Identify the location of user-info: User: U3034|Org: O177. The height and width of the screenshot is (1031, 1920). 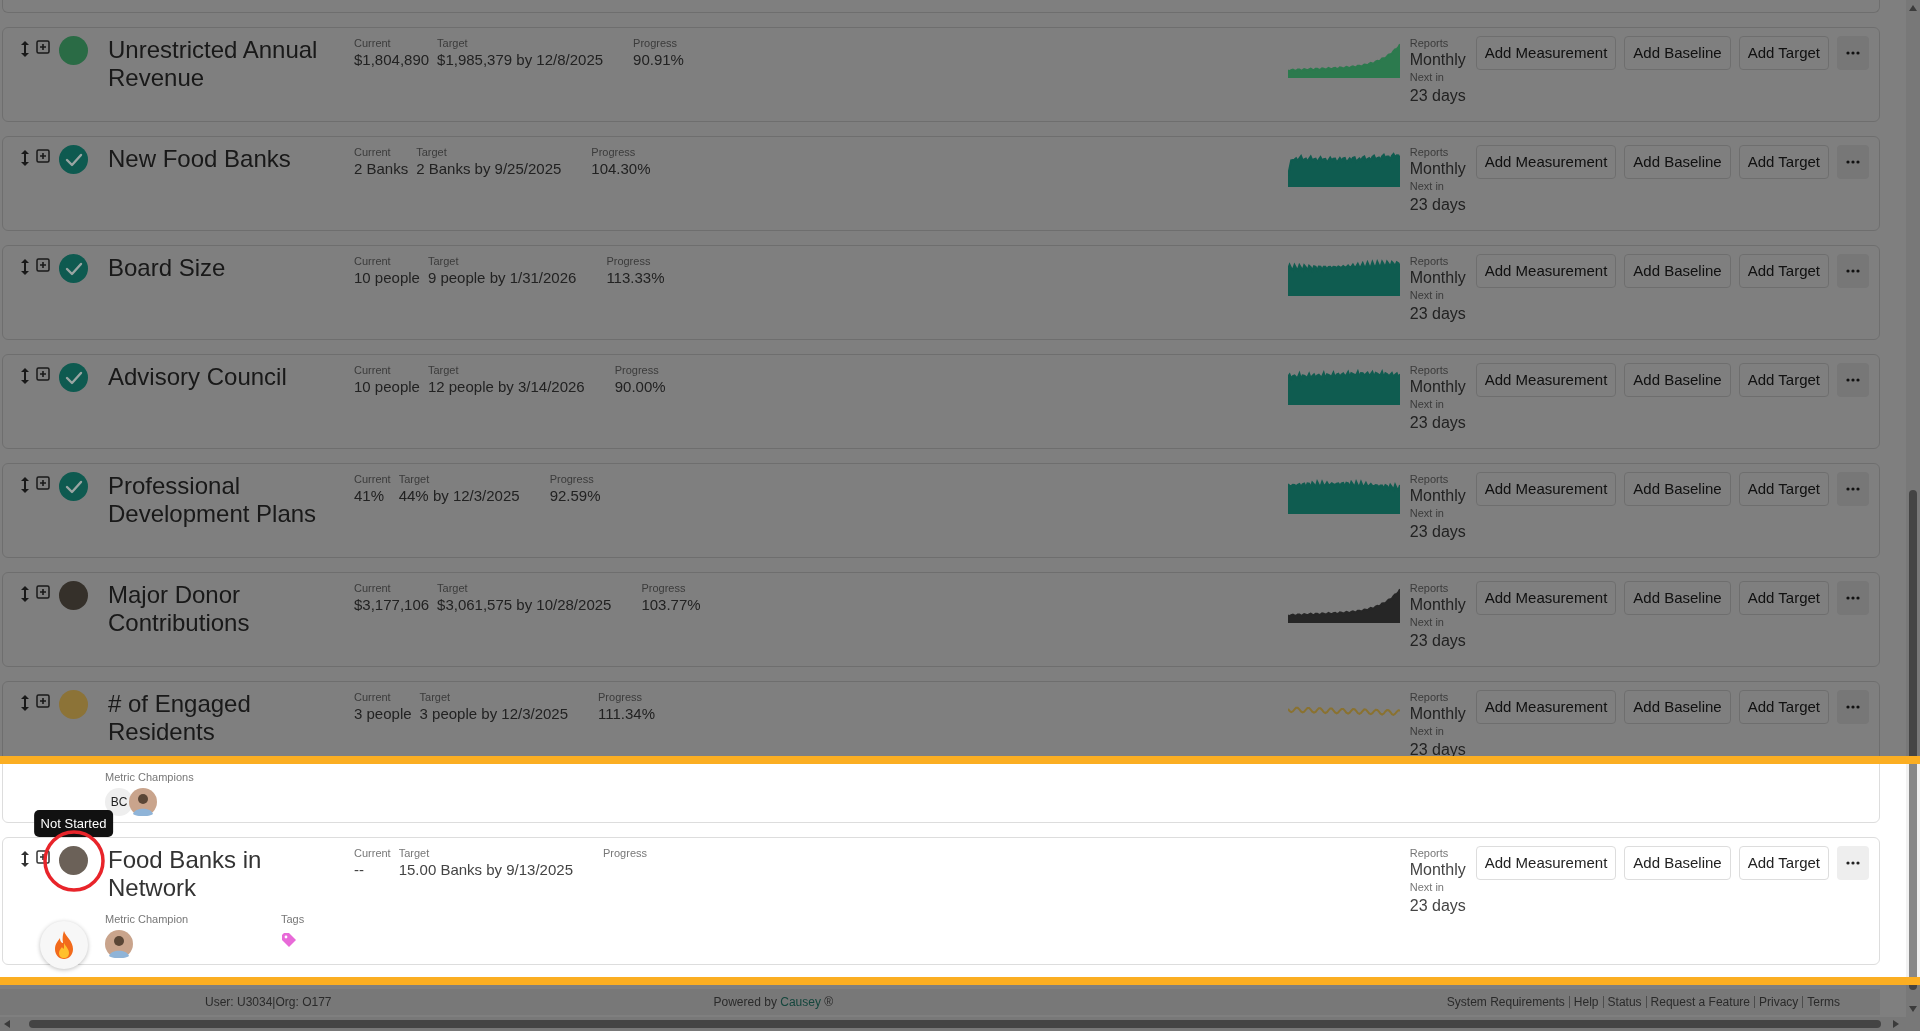
(268, 1002).